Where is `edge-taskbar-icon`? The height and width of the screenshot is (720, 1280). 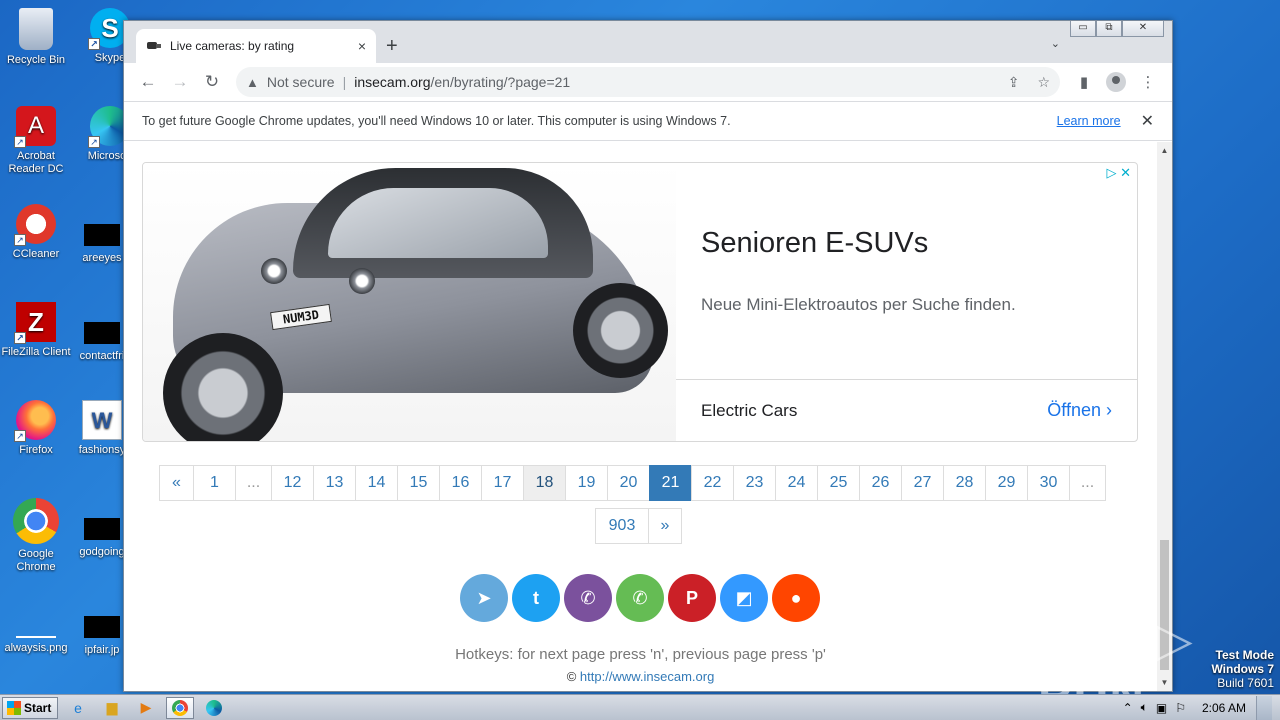
edge-taskbar-icon is located at coordinates (214, 708).